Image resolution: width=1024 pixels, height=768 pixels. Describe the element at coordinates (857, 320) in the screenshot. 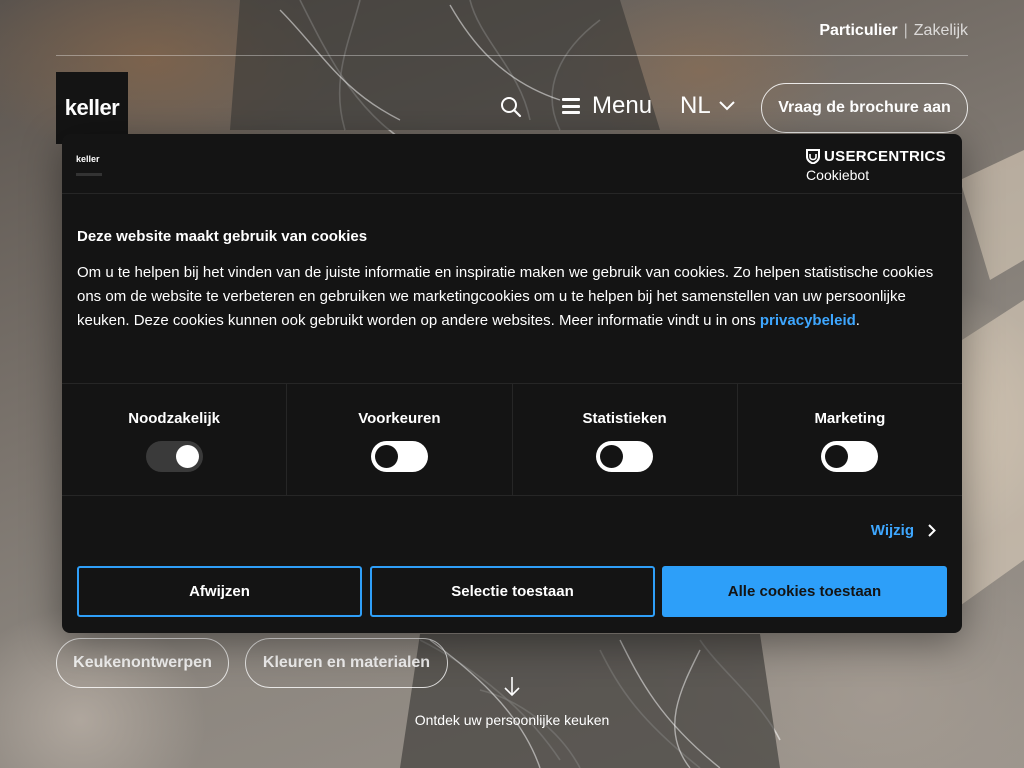

I see `cookie-description-end: .` at that location.